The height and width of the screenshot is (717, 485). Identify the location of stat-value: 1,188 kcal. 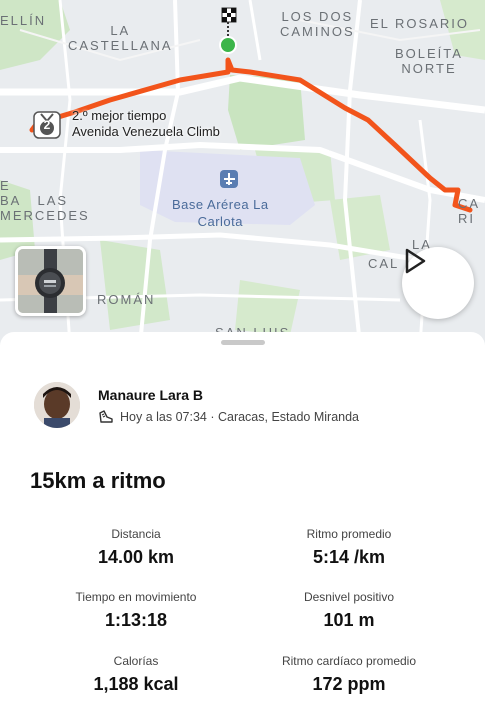
(136, 684).